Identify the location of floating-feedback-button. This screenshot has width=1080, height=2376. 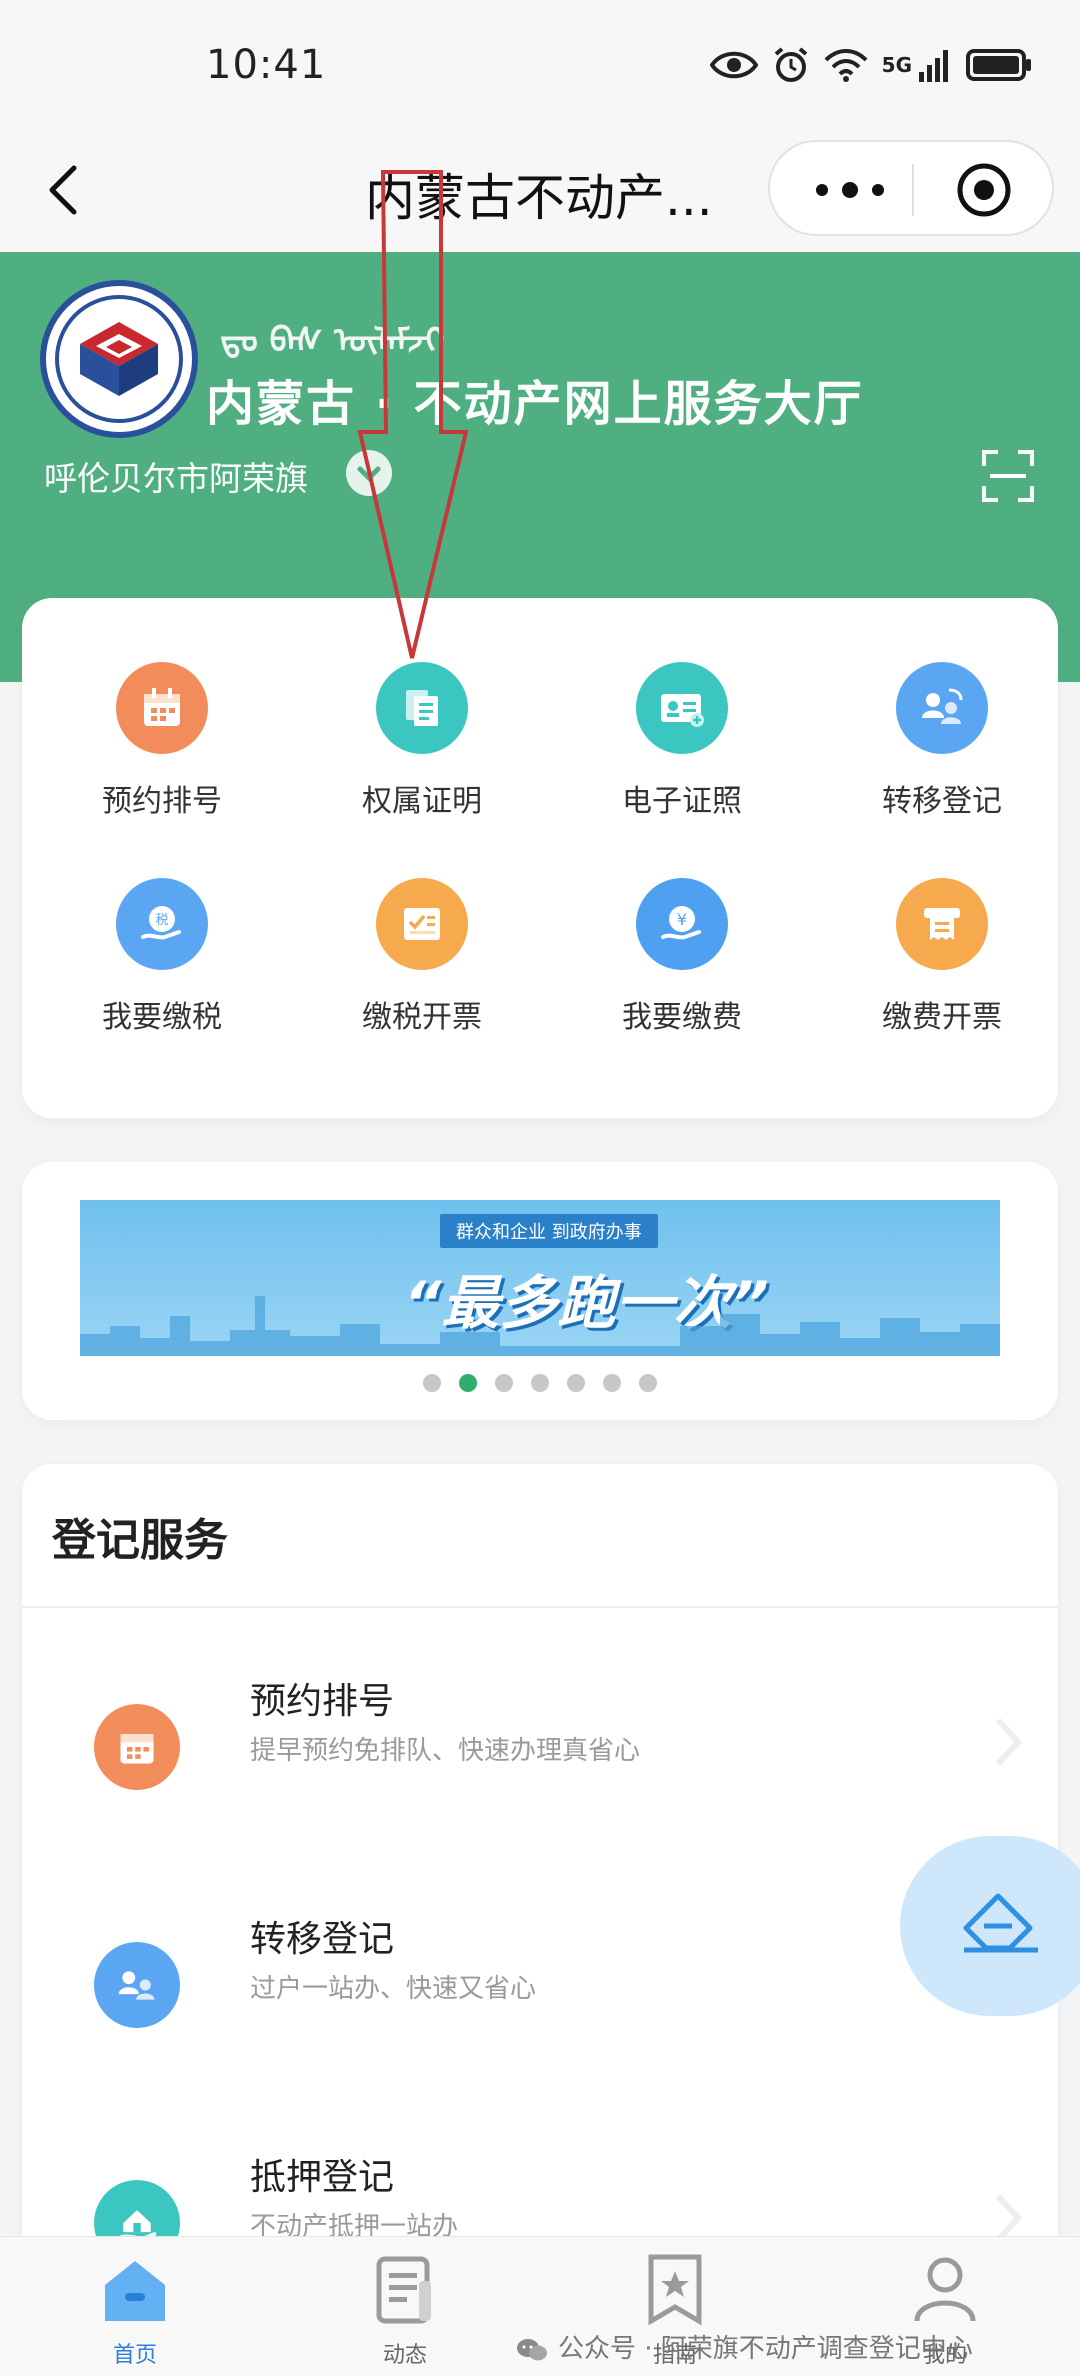
(990, 1926).